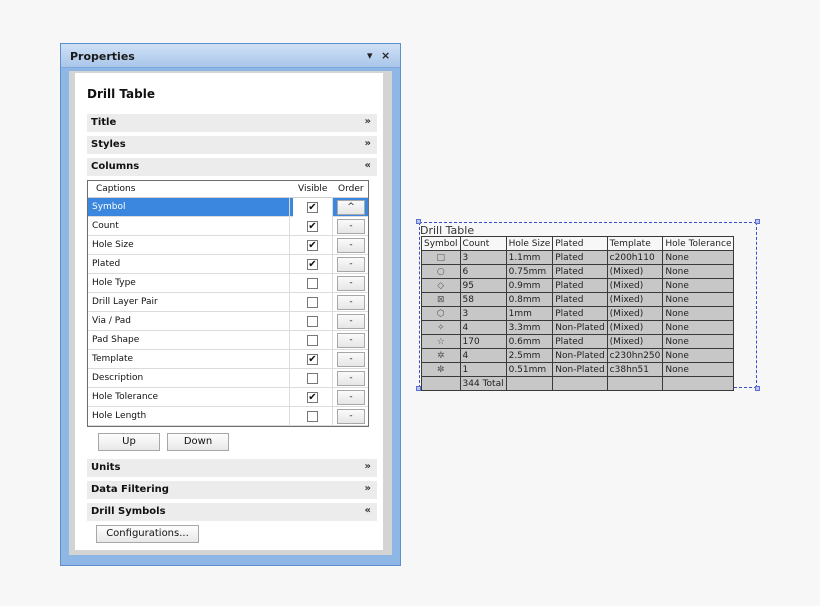 This screenshot has height=606, width=820. What do you see at coordinates (441, 327) in the screenshot?
I see `drill-symbol-icon: ✧` at bounding box center [441, 327].